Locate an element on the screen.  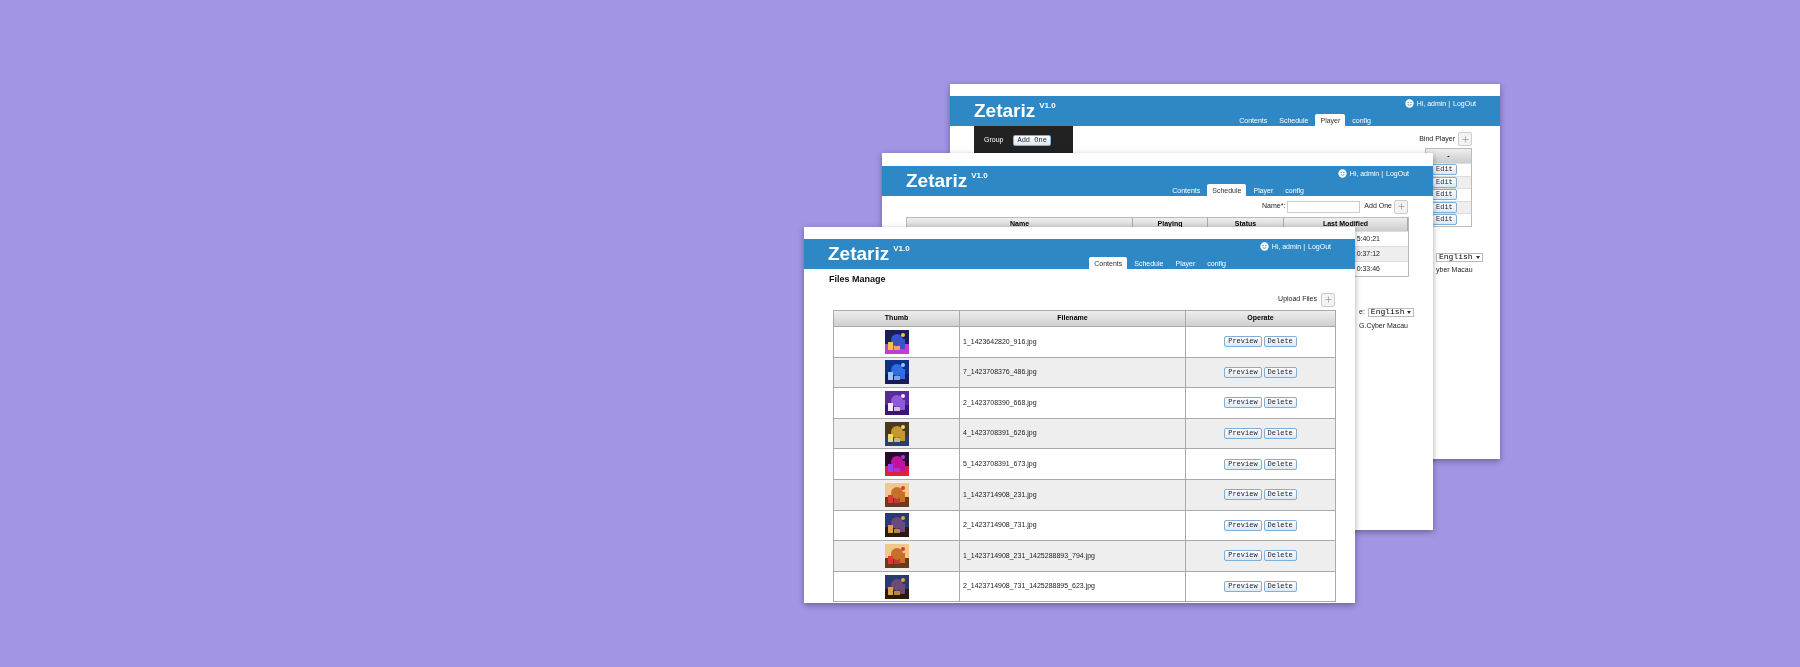
bind-player-button is located at coordinates (1465, 139).